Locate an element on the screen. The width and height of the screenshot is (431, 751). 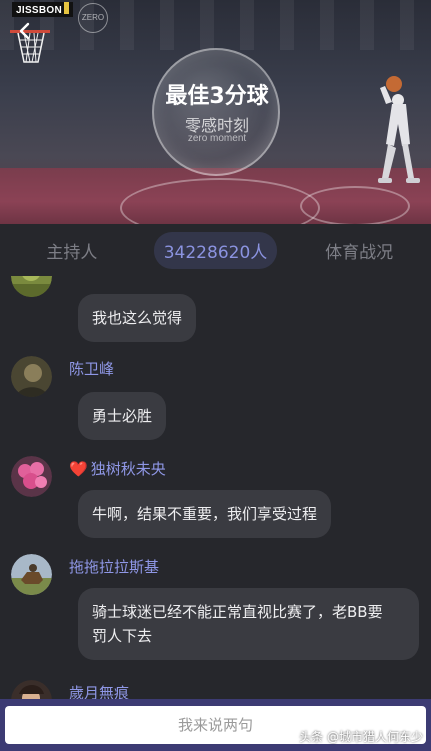
back-arrow-icon is located at coordinates (25, 31).